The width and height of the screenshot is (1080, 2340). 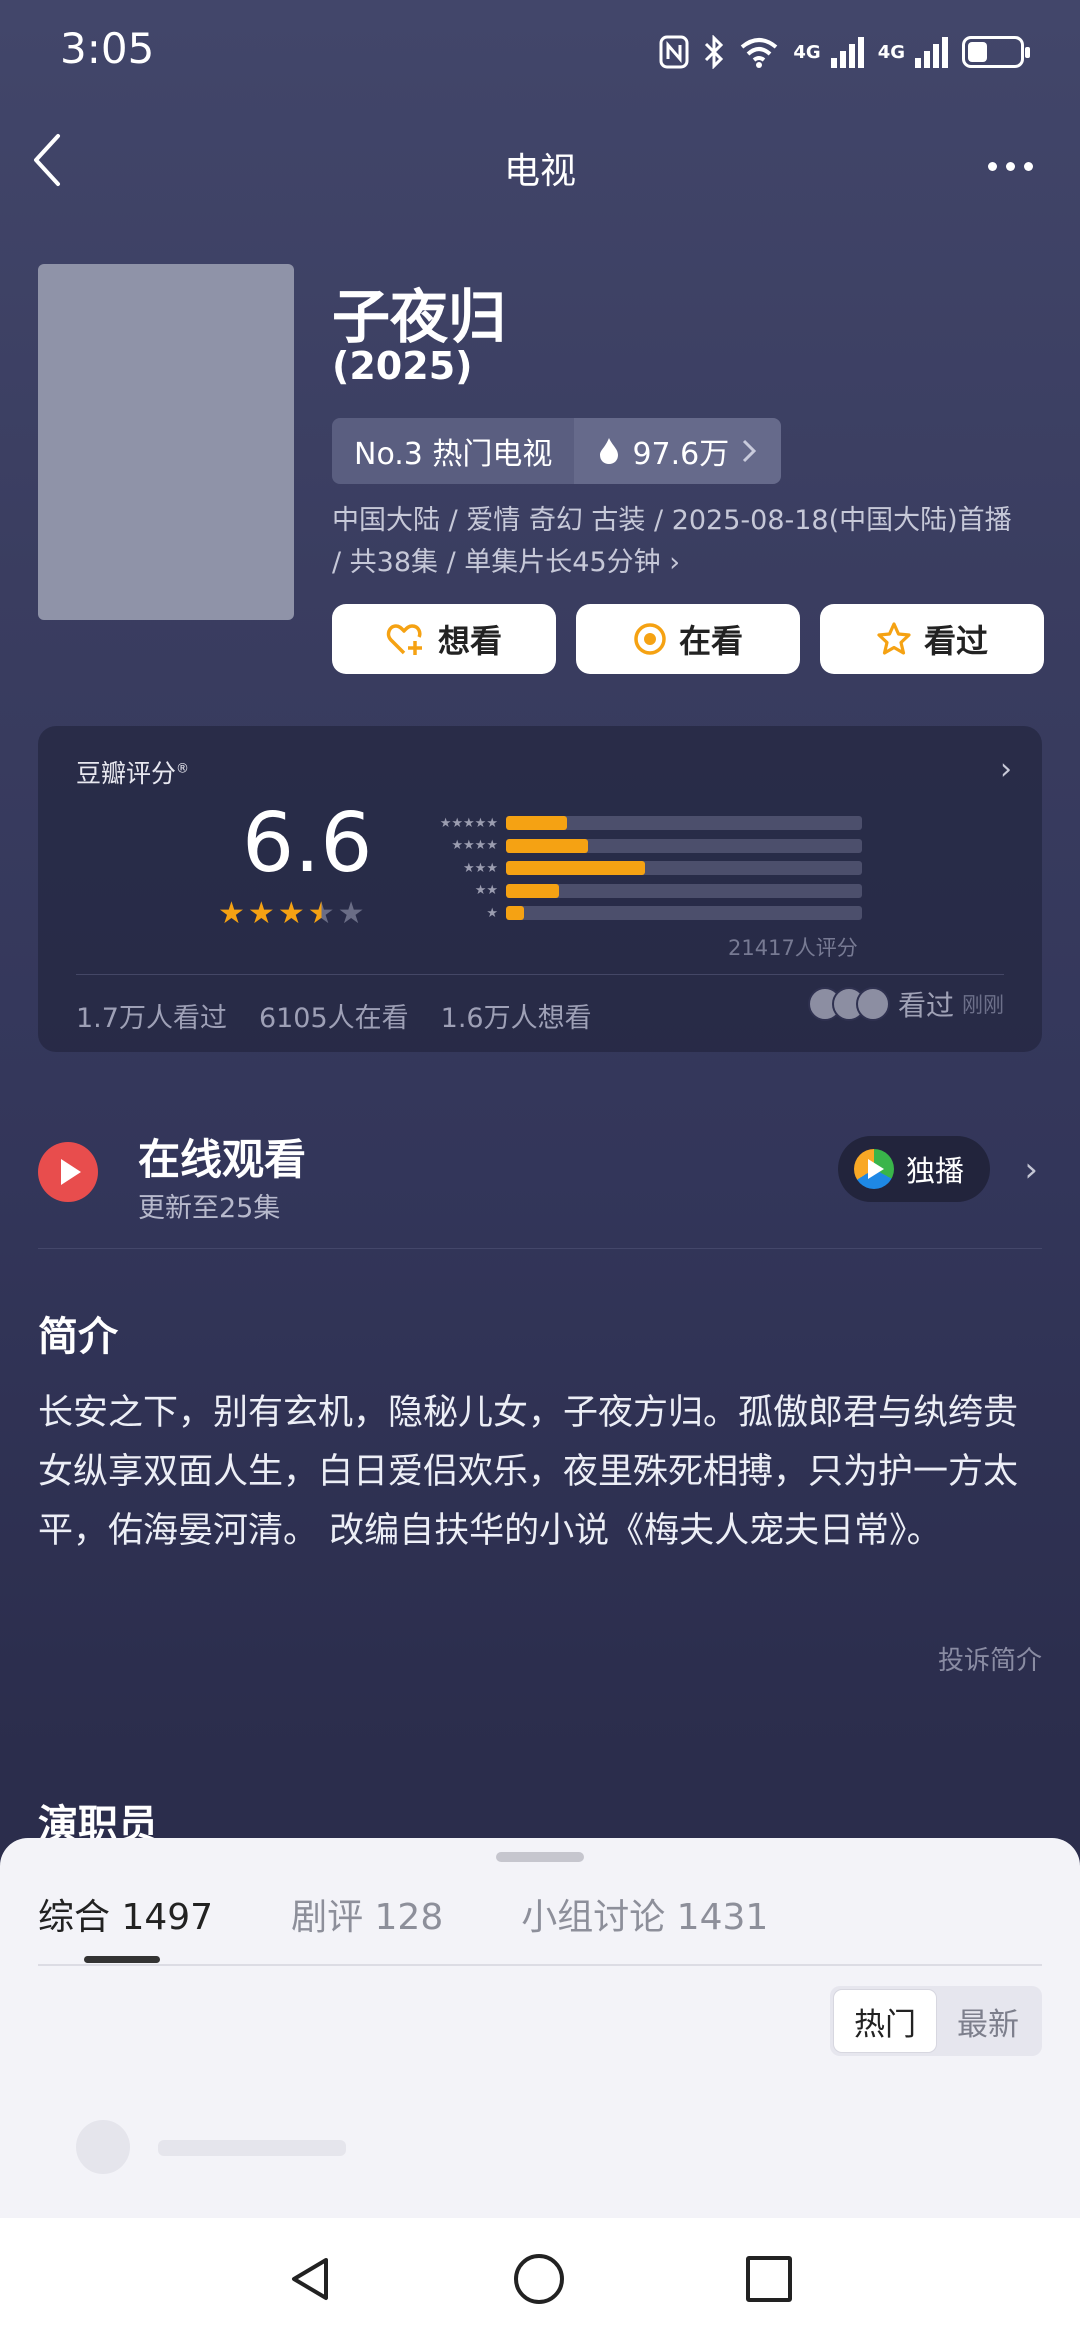 I want to click on heat-value: 97.6万, so click(x=681, y=454).